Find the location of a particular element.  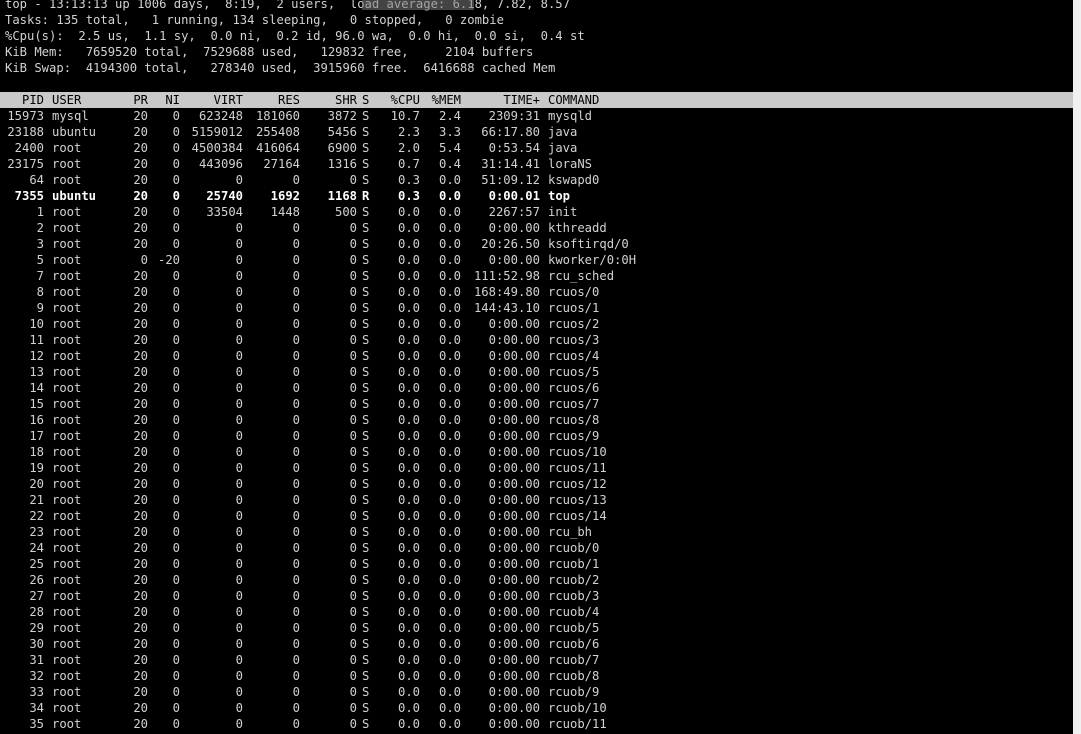

cell-pid: 15973 is located at coordinates (25, 116).